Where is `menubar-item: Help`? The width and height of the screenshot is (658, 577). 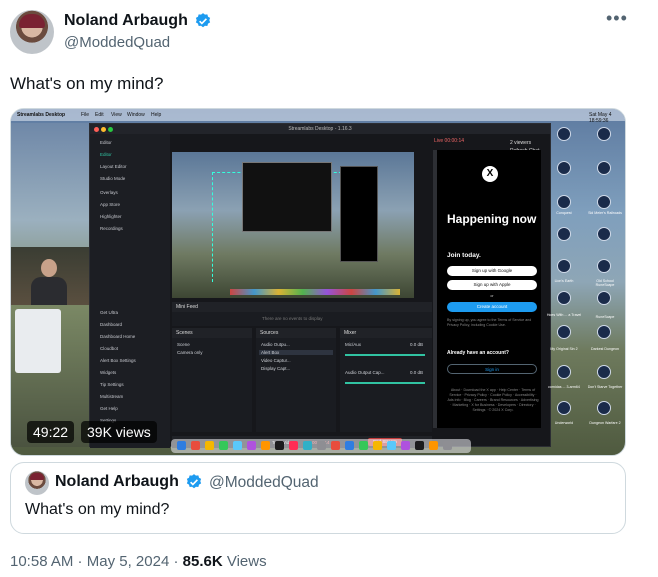 menubar-item: Help is located at coordinates (156, 115).